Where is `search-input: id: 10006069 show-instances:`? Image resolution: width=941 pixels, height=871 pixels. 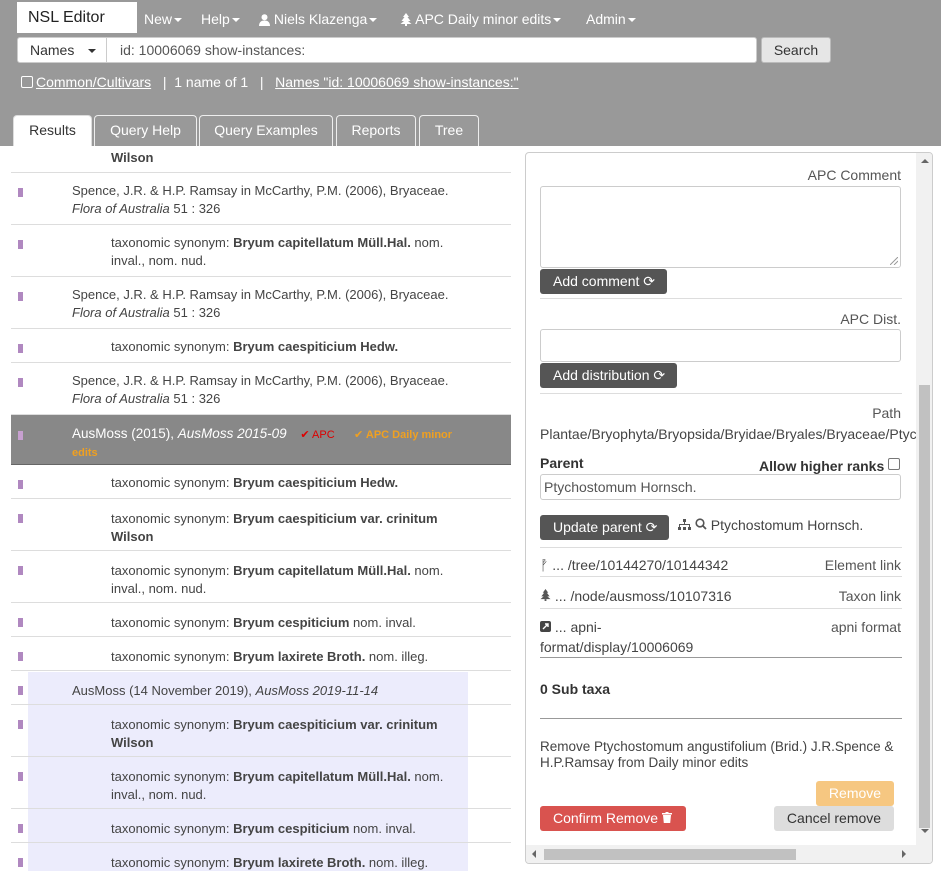
search-input: id: 10006069 show-instances: is located at coordinates (432, 50).